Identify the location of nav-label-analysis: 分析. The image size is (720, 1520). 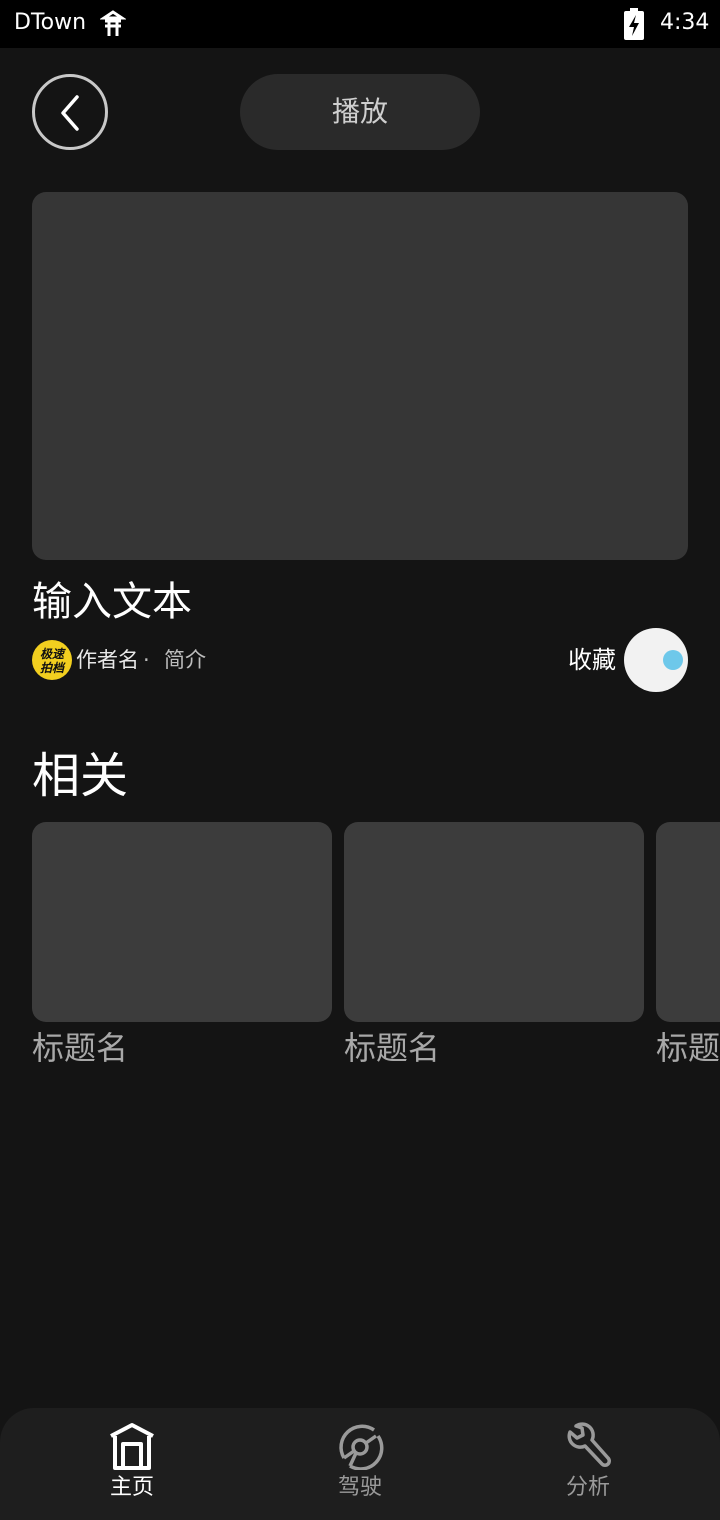
(587, 1487).